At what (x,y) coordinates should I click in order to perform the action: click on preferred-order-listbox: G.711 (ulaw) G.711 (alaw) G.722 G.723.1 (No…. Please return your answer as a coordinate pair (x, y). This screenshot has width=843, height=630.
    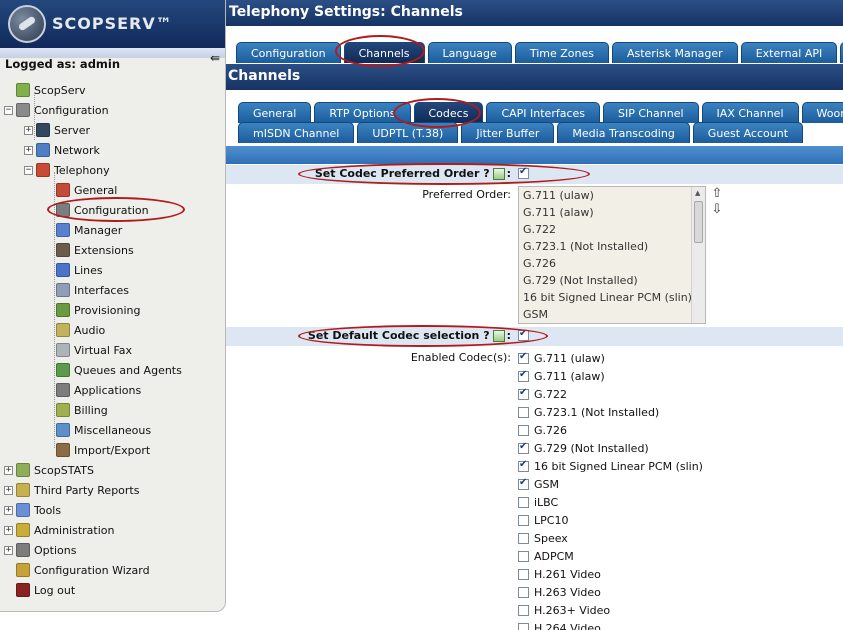
    Looking at the image, I should click on (612, 255).